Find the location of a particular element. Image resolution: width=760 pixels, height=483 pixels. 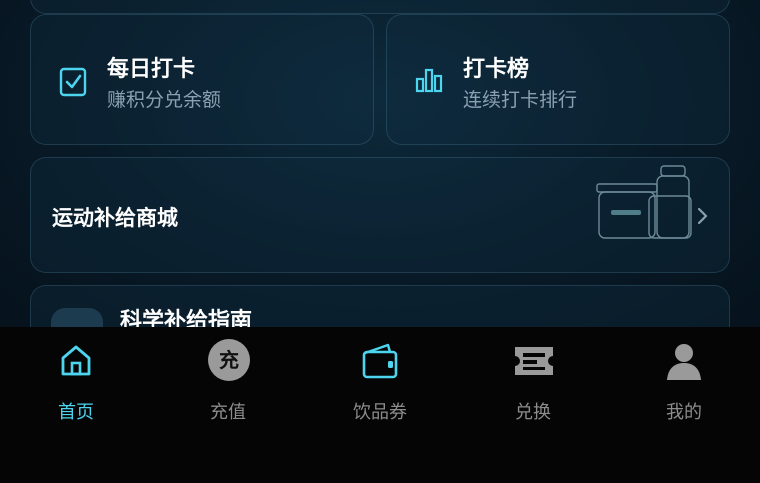

daily-checkin-title: 每日打卡 is located at coordinates (151, 69).